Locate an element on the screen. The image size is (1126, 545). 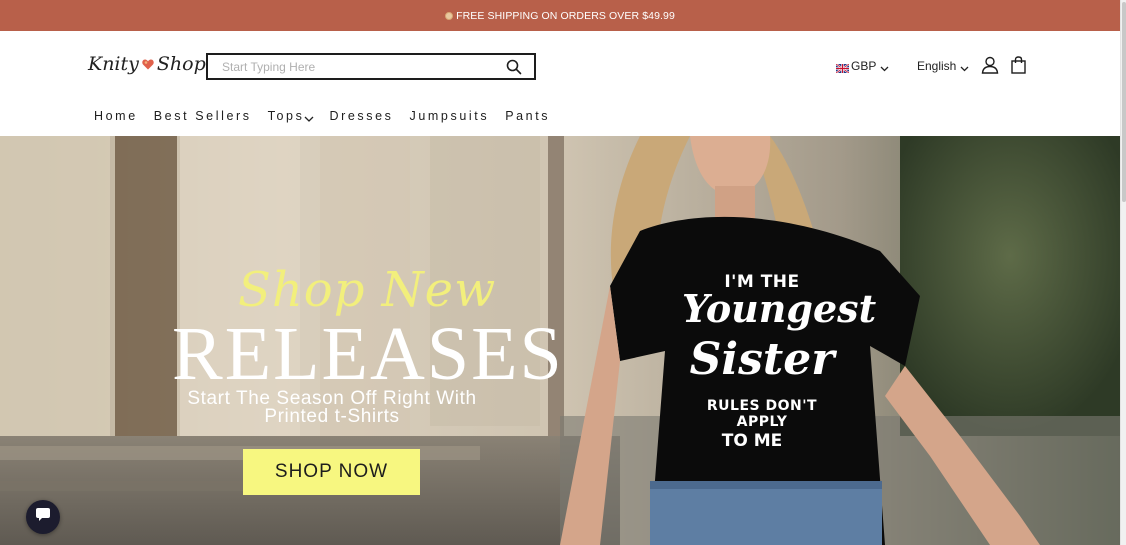
shop-now-button: SHOP NOW is located at coordinates (331, 472).